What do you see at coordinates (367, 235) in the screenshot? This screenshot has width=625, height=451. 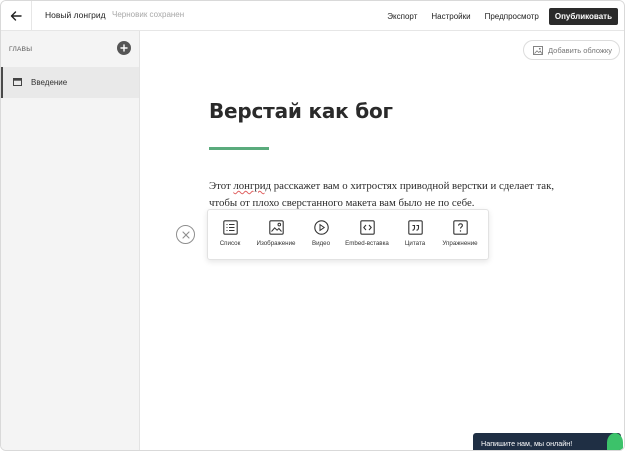 I see `insert-embed-button: Embed-вставка` at bounding box center [367, 235].